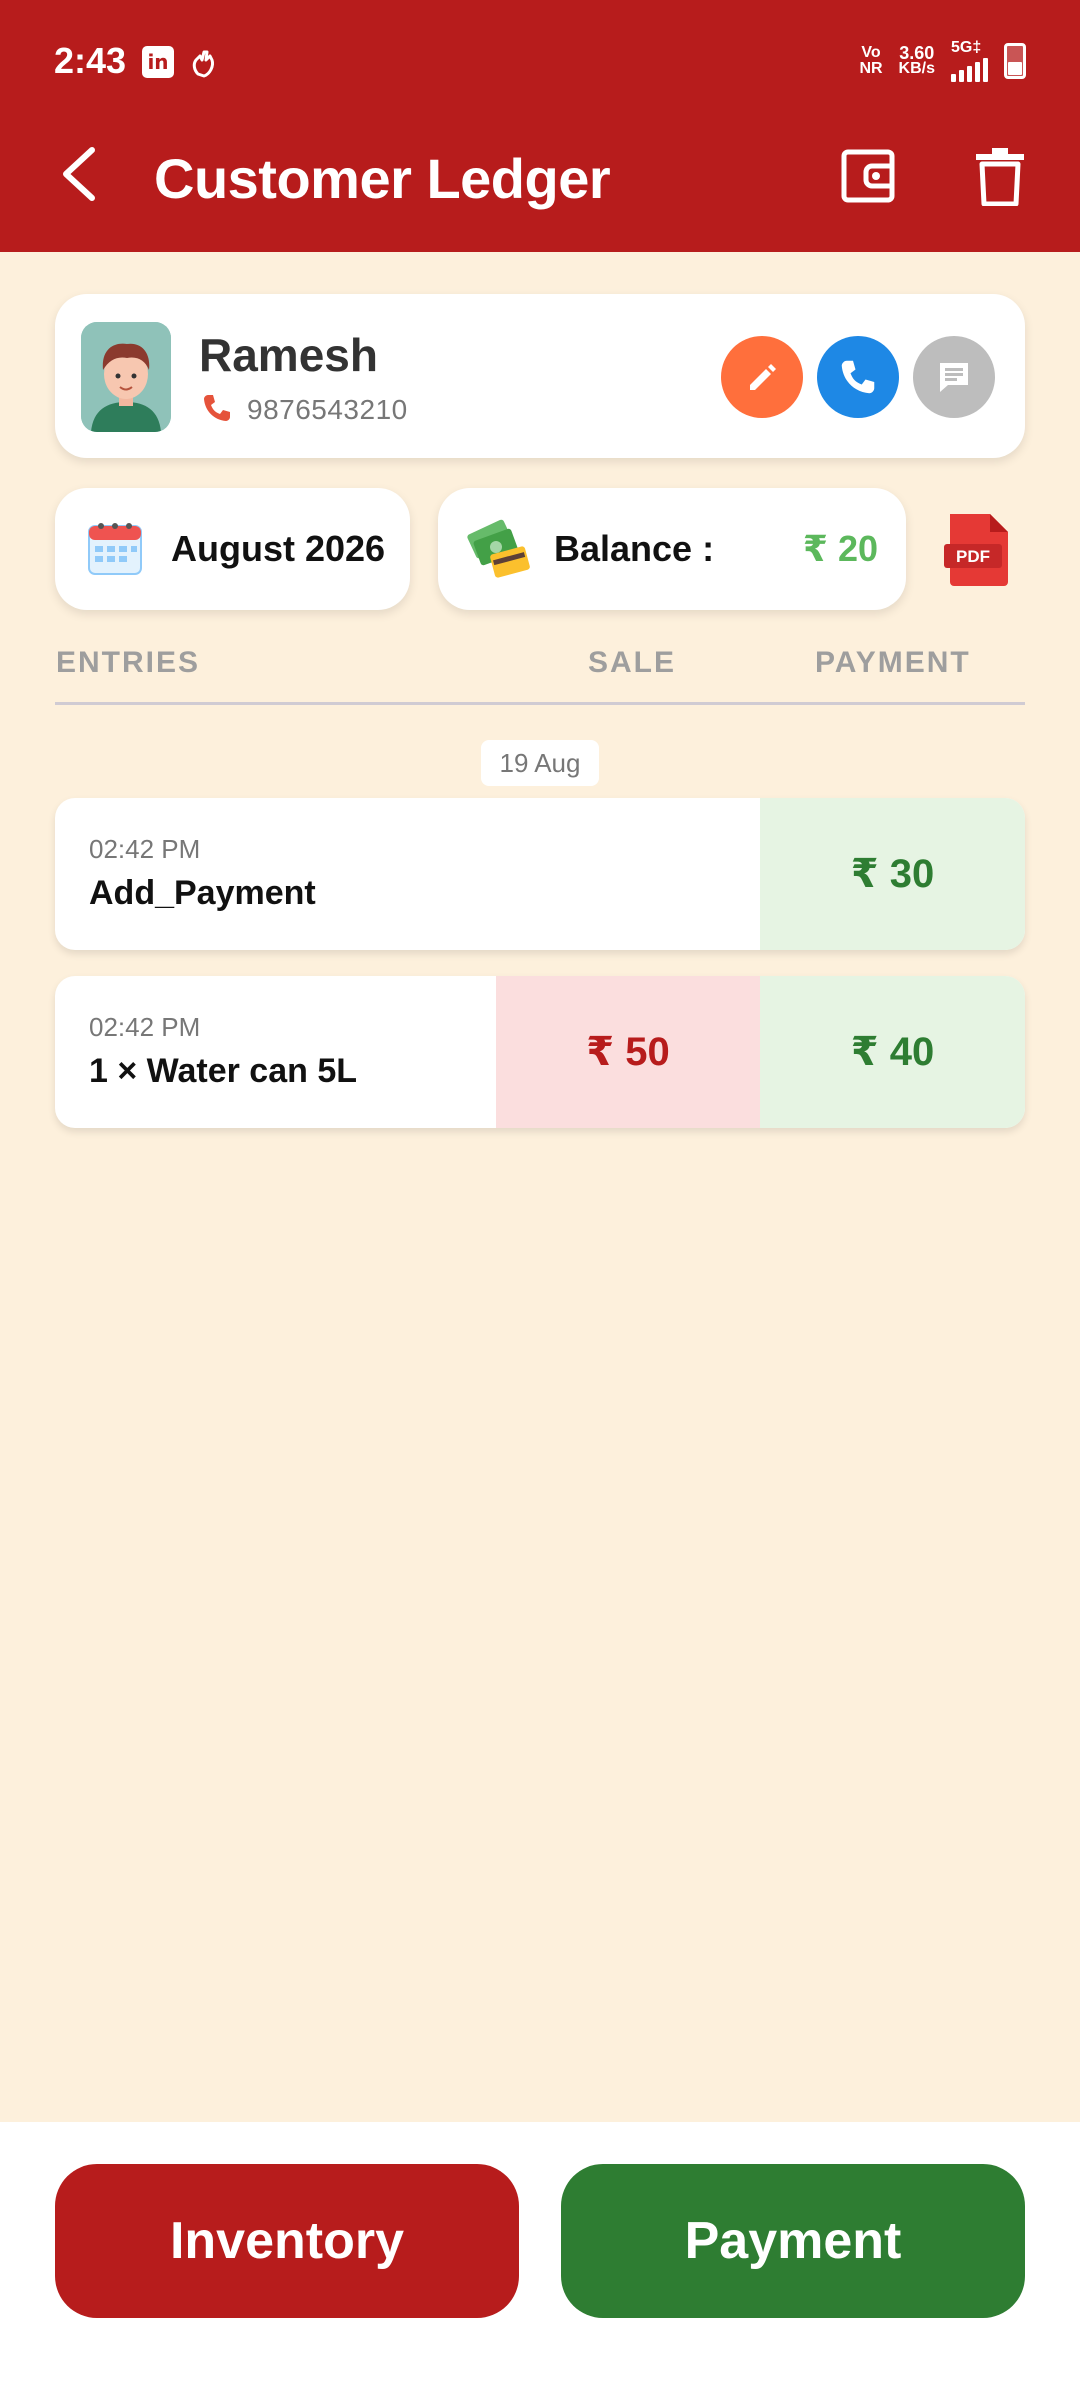 The height and width of the screenshot is (2408, 1080). What do you see at coordinates (540, 874) in the screenshot?
I see `ledger-entry-row: 02:42 PM Add_Payment ₹ 30` at bounding box center [540, 874].